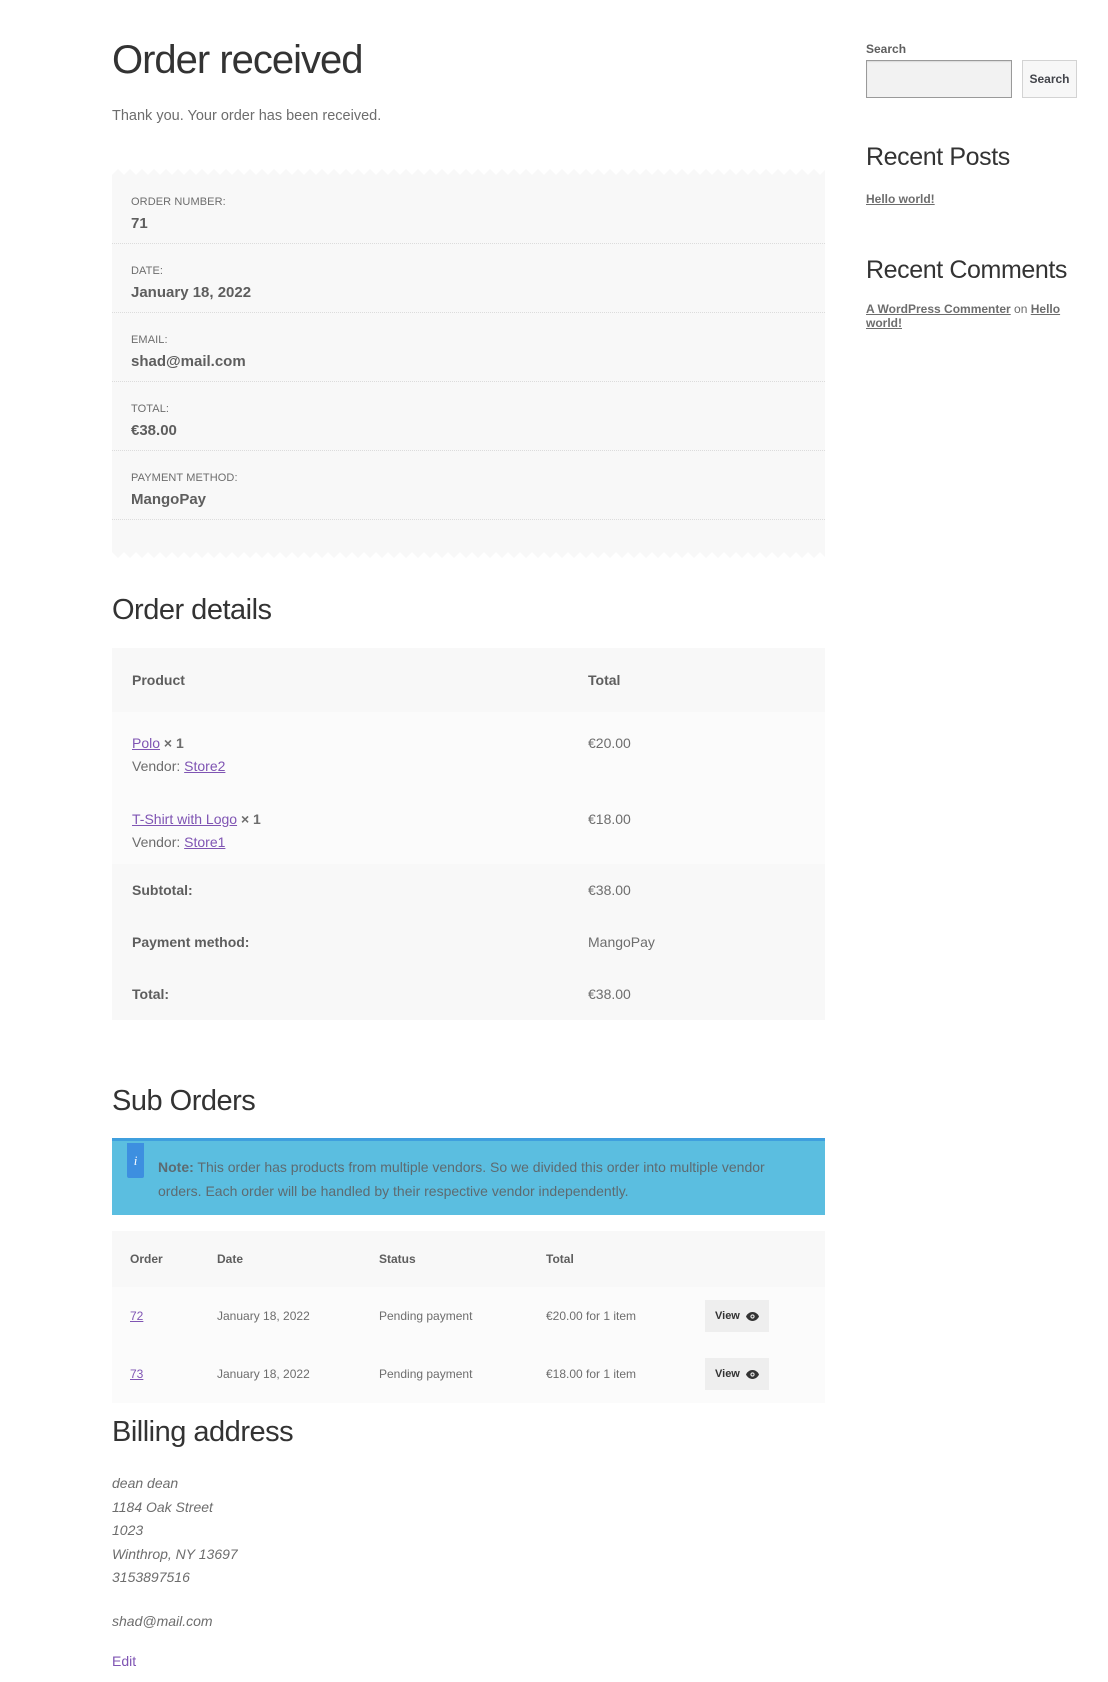 This screenshot has height=1682, width=1108. What do you see at coordinates (150, 409) in the screenshot?
I see `overview-label: Total:` at bounding box center [150, 409].